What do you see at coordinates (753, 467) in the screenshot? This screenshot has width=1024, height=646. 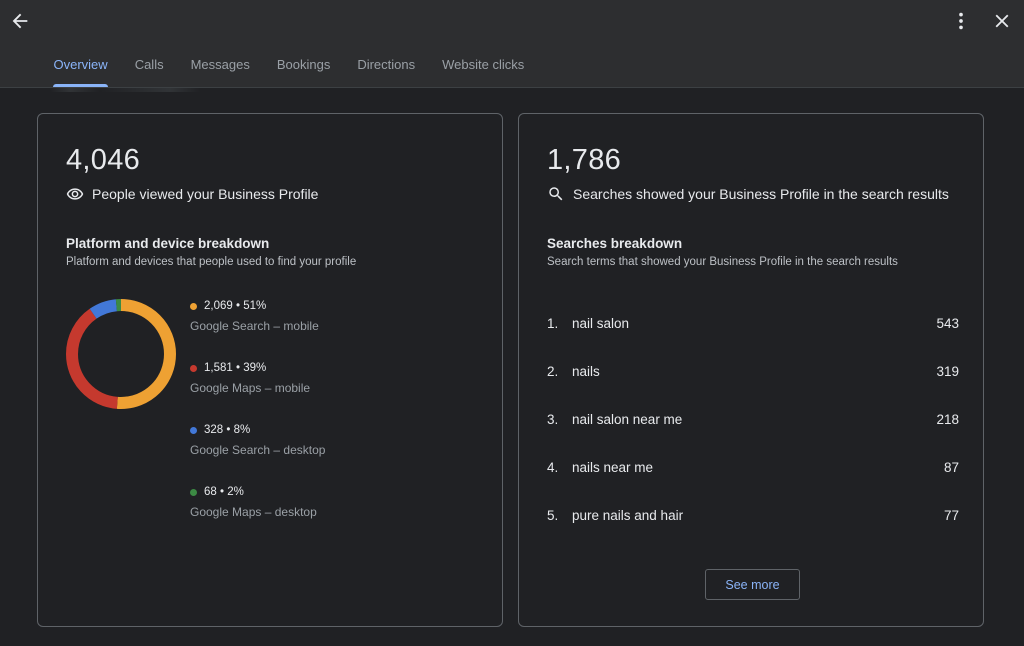 I see `search-term-row: 4. nails near me 87` at bounding box center [753, 467].